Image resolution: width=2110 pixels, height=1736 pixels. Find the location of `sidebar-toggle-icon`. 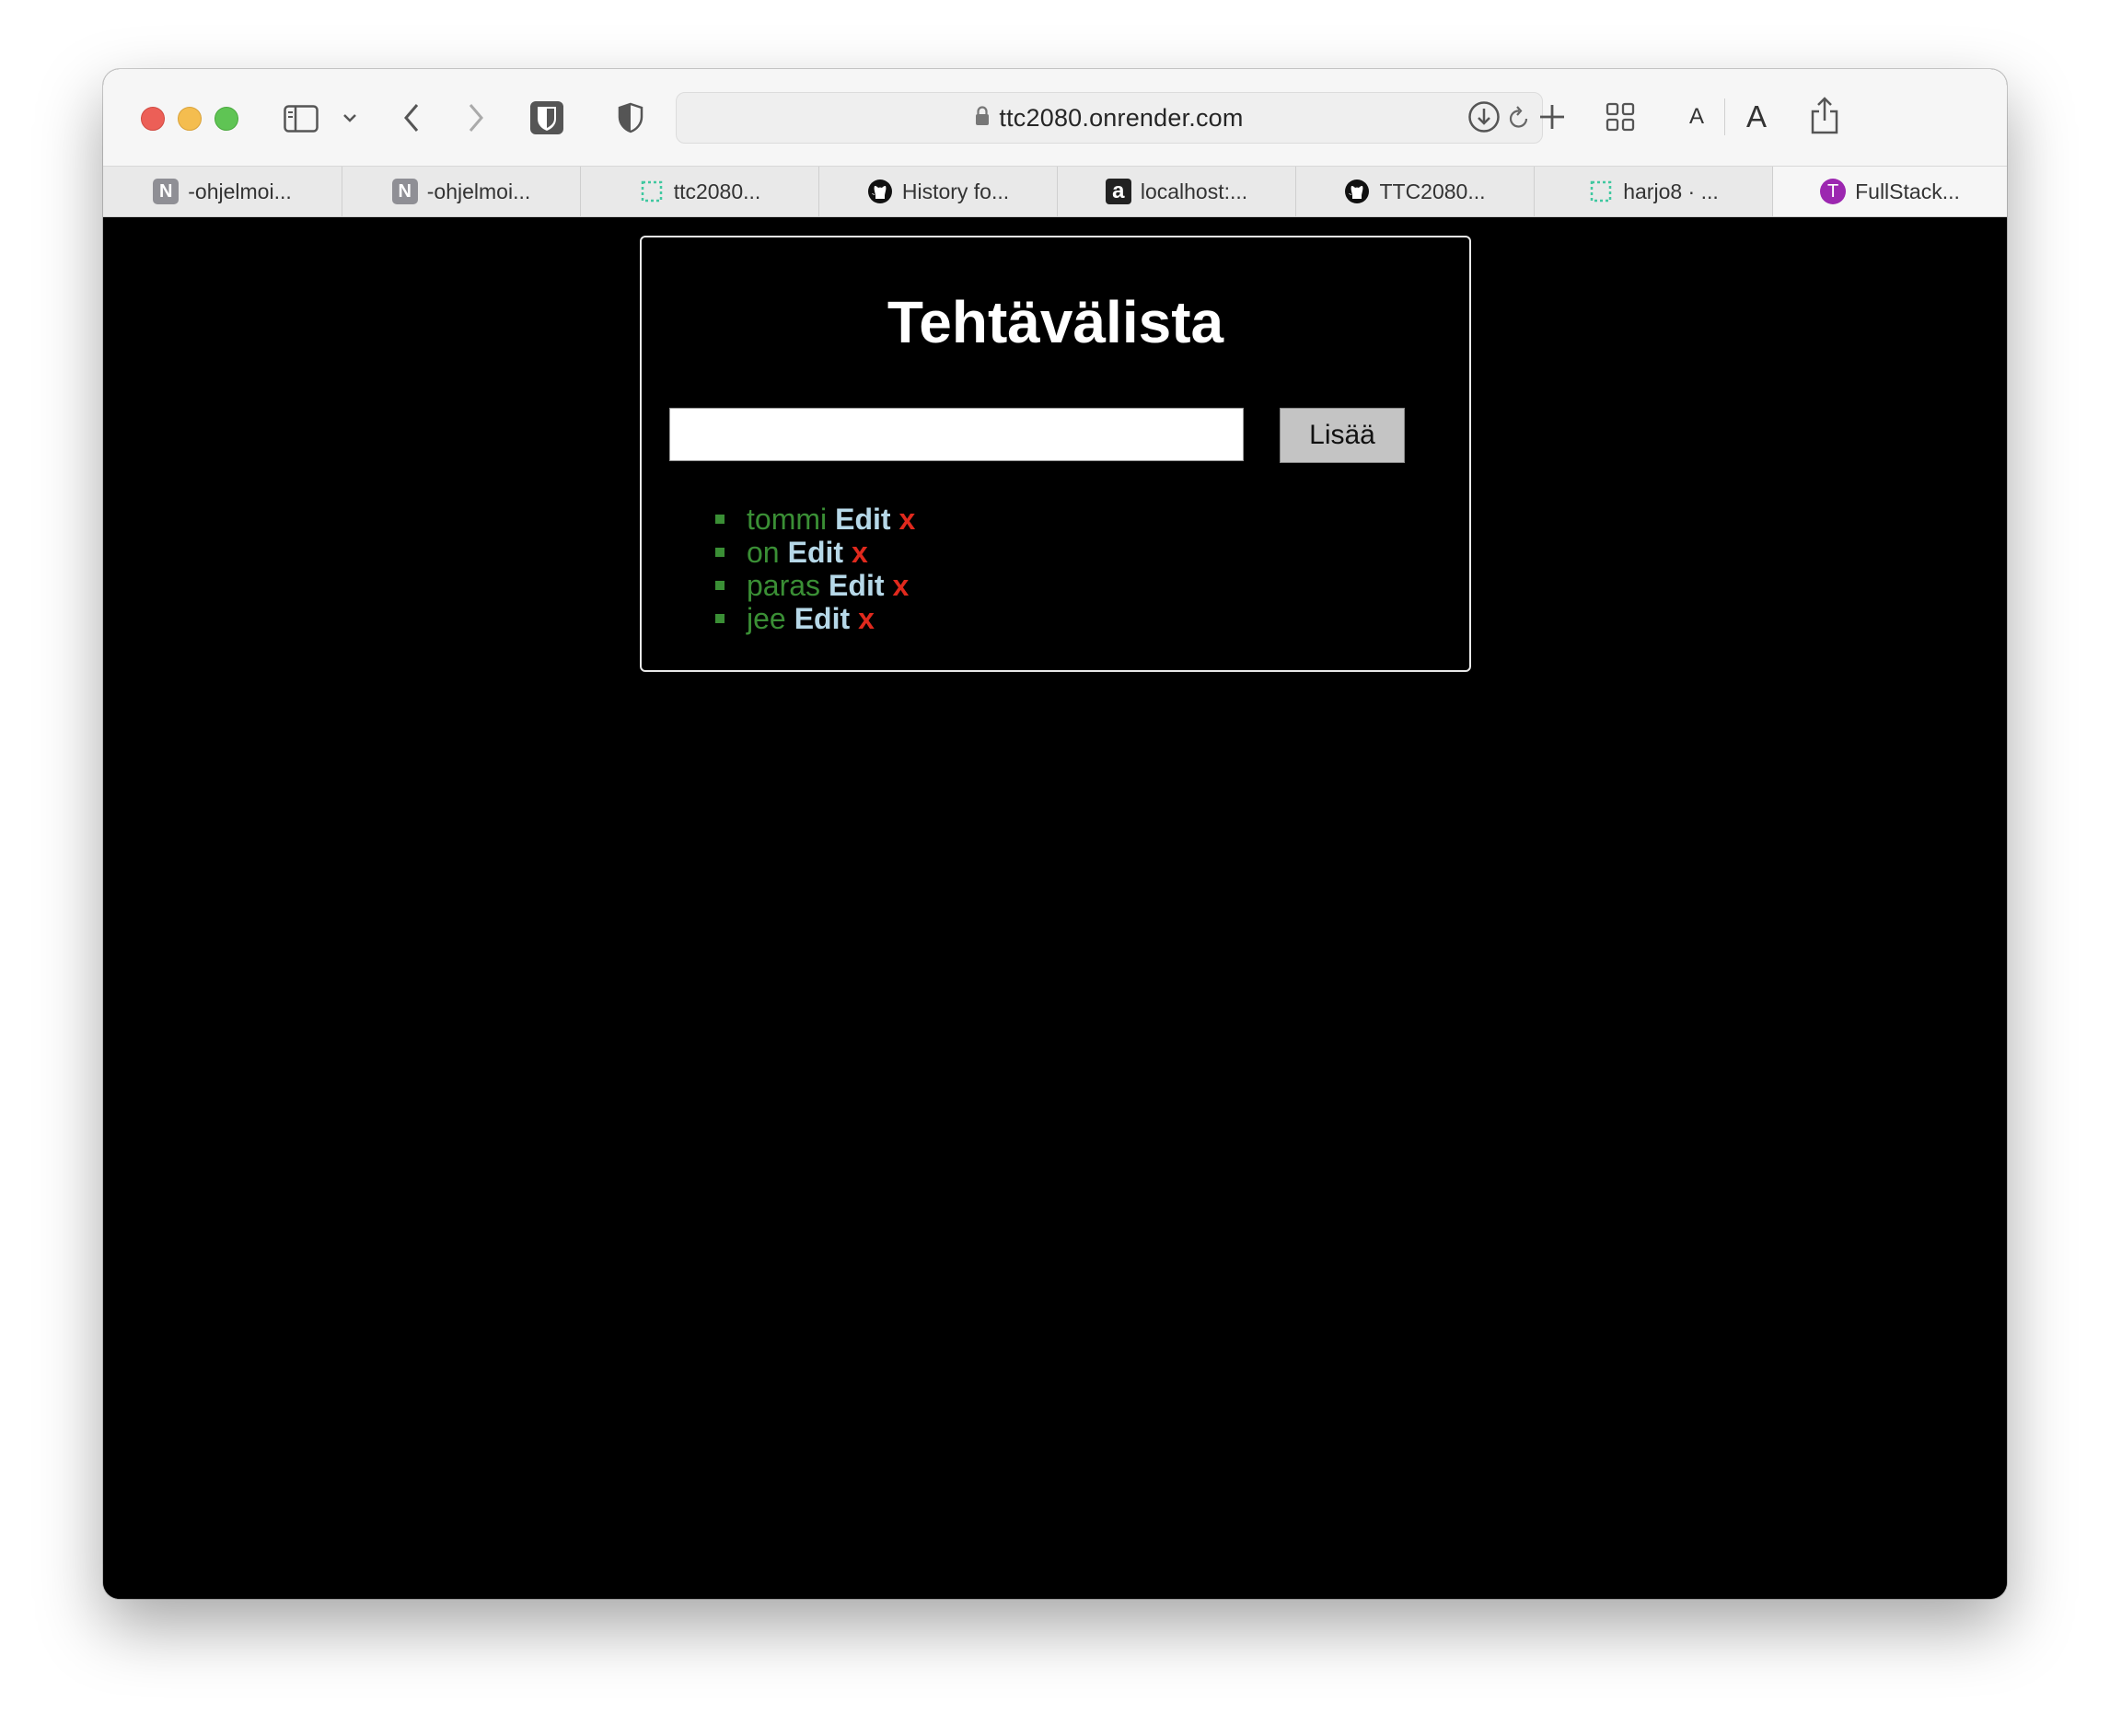

sidebar-toggle-icon is located at coordinates (301, 118).